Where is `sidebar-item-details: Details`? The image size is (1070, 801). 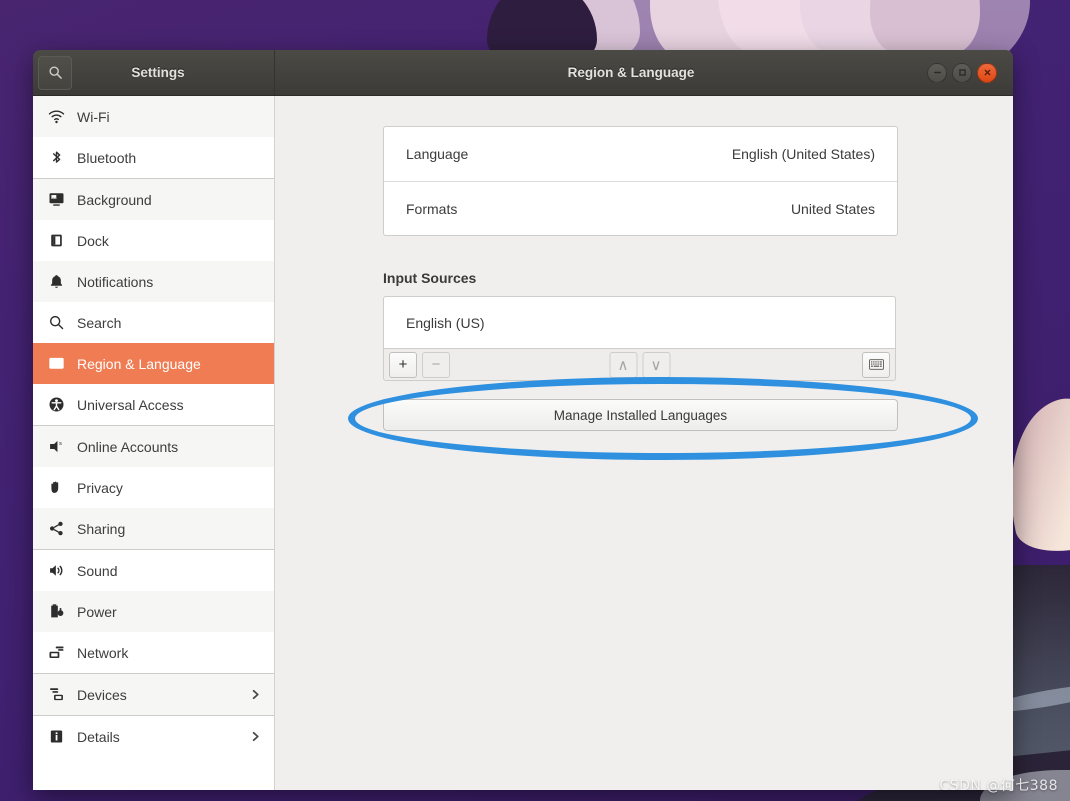
sidebar-item-details: Details is located at coordinates (153, 736).